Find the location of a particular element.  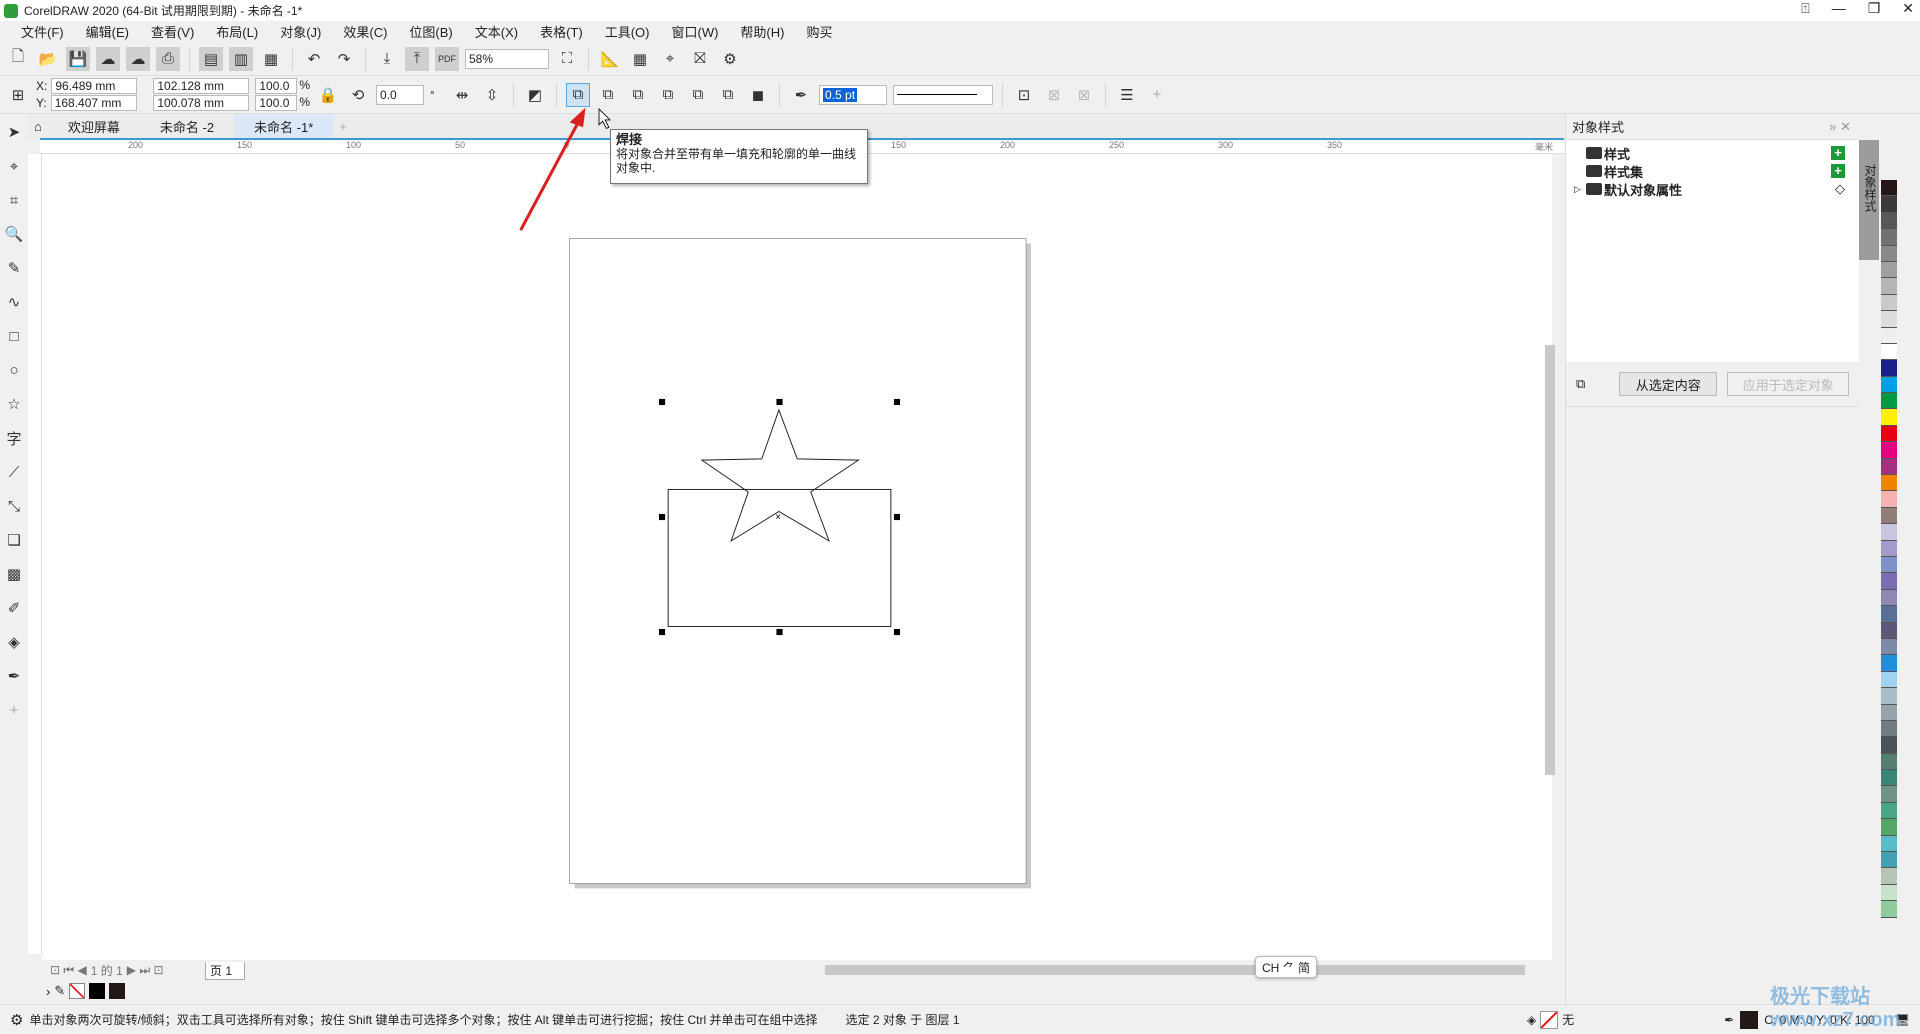

copy-icon: ▥ is located at coordinates (241, 58).